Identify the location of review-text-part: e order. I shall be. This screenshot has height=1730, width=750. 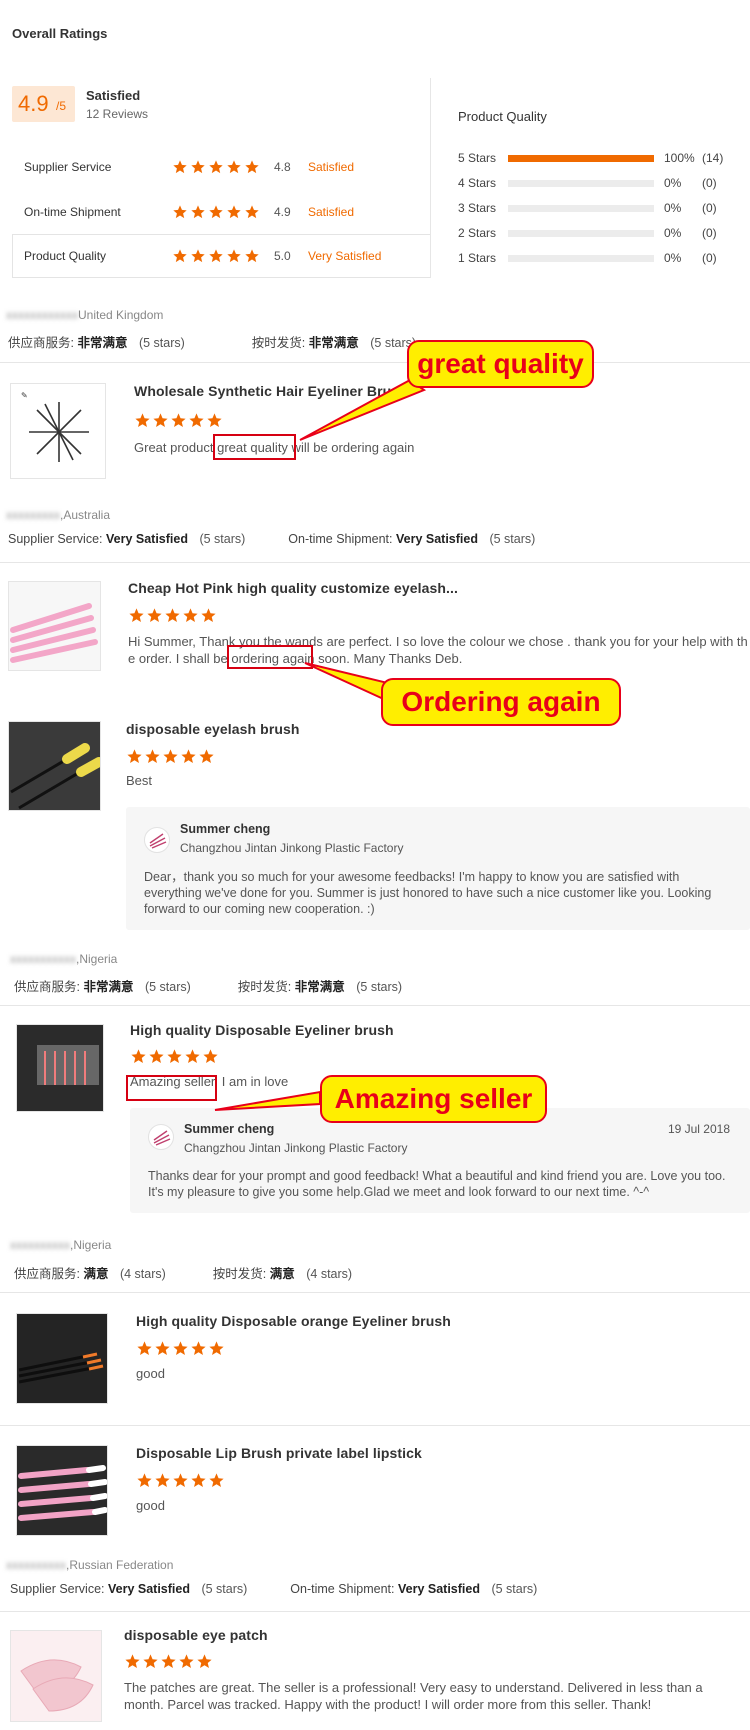
(180, 658).